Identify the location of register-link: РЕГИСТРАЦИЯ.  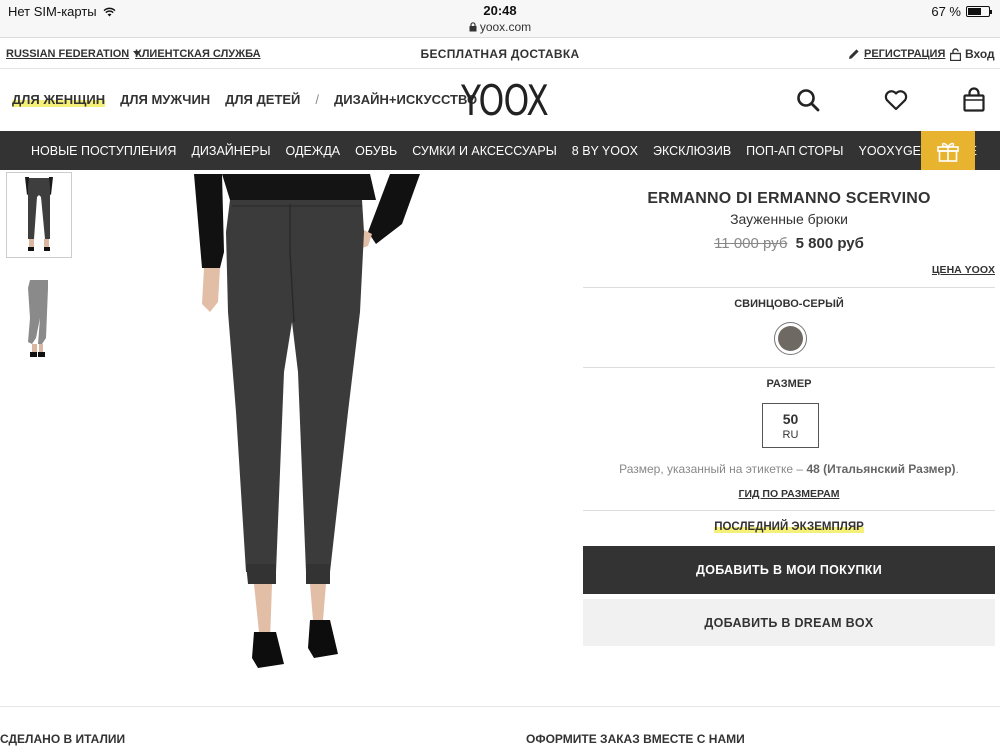
(896, 54).